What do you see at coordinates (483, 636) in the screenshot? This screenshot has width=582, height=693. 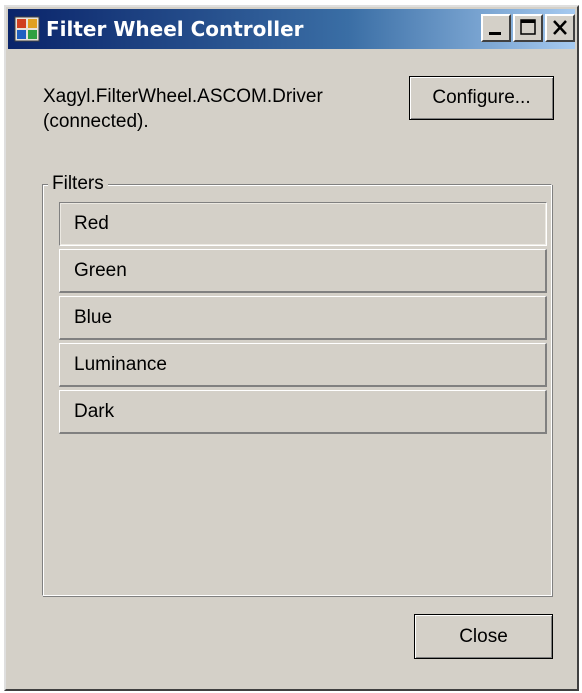 I see `close-button: Close` at bounding box center [483, 636].